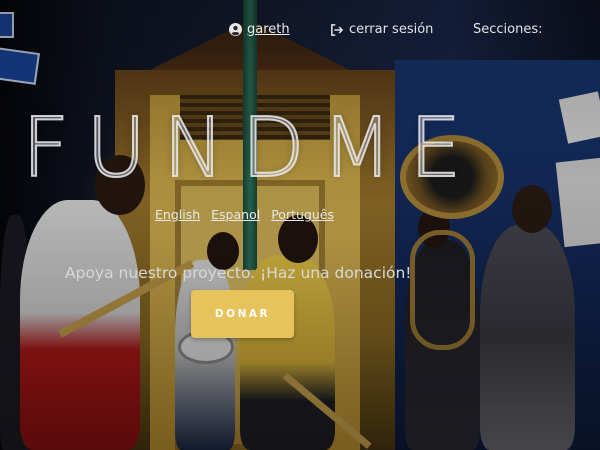  What do you see at coordinates (177, 214) in the screenshot?
I see `language-english: English` at bounding box center [177, 214].